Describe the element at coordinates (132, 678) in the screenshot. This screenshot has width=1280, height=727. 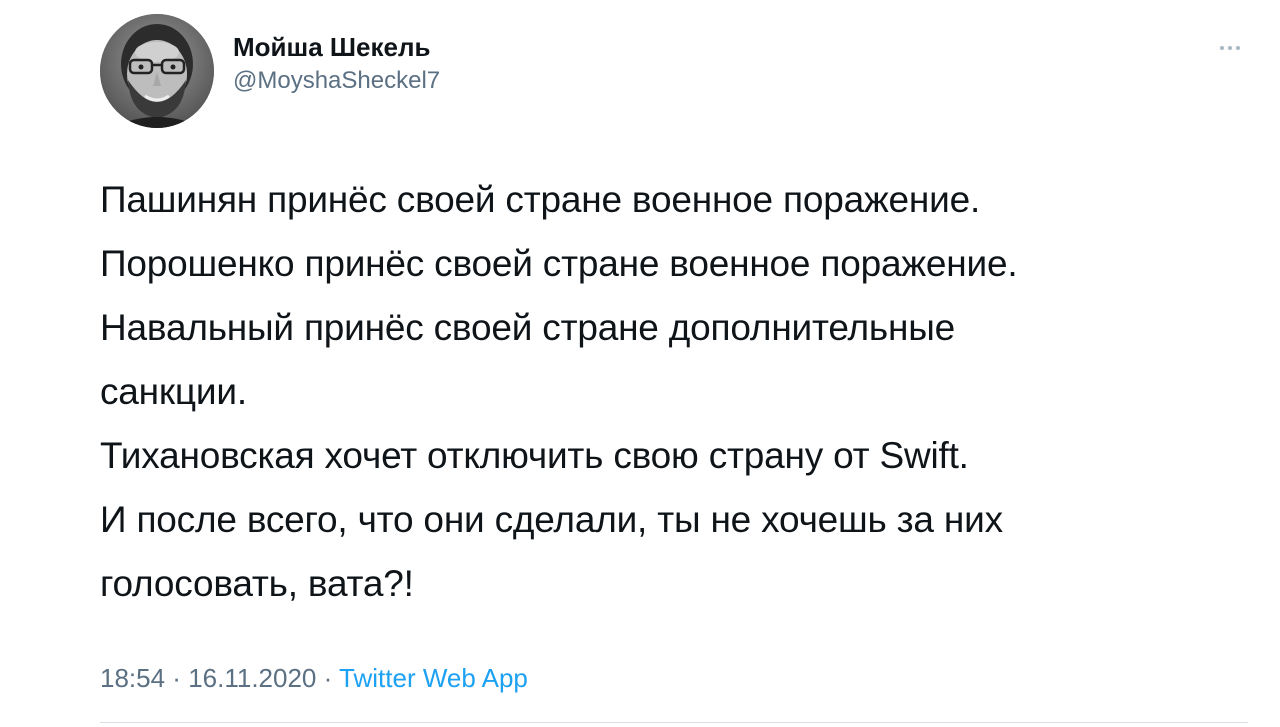
I see `tweet-time: 18:54` at that location.